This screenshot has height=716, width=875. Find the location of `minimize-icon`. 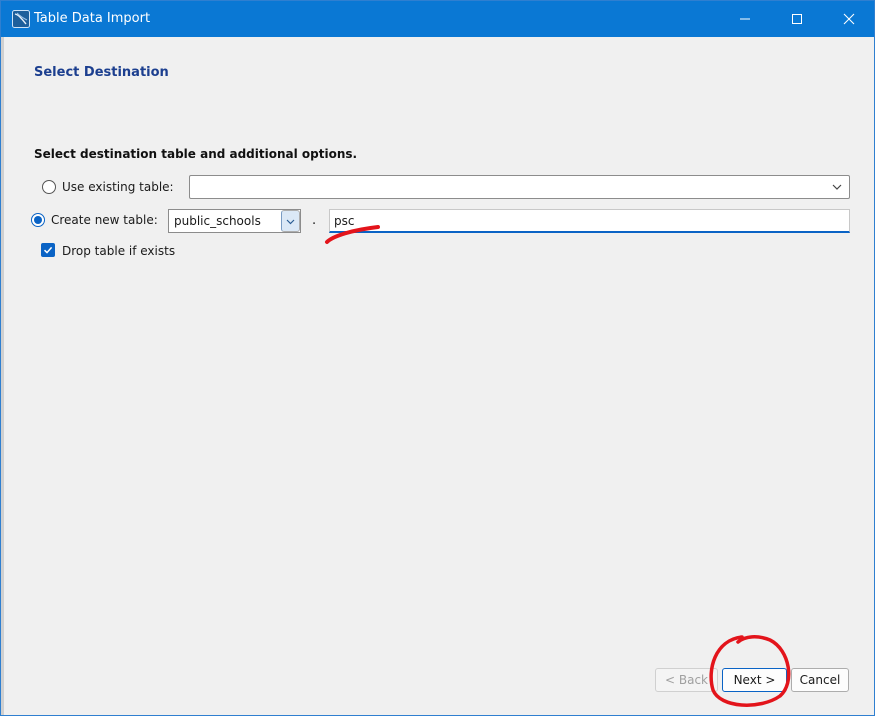

minimize-icon is located at coordinates (745, 19).